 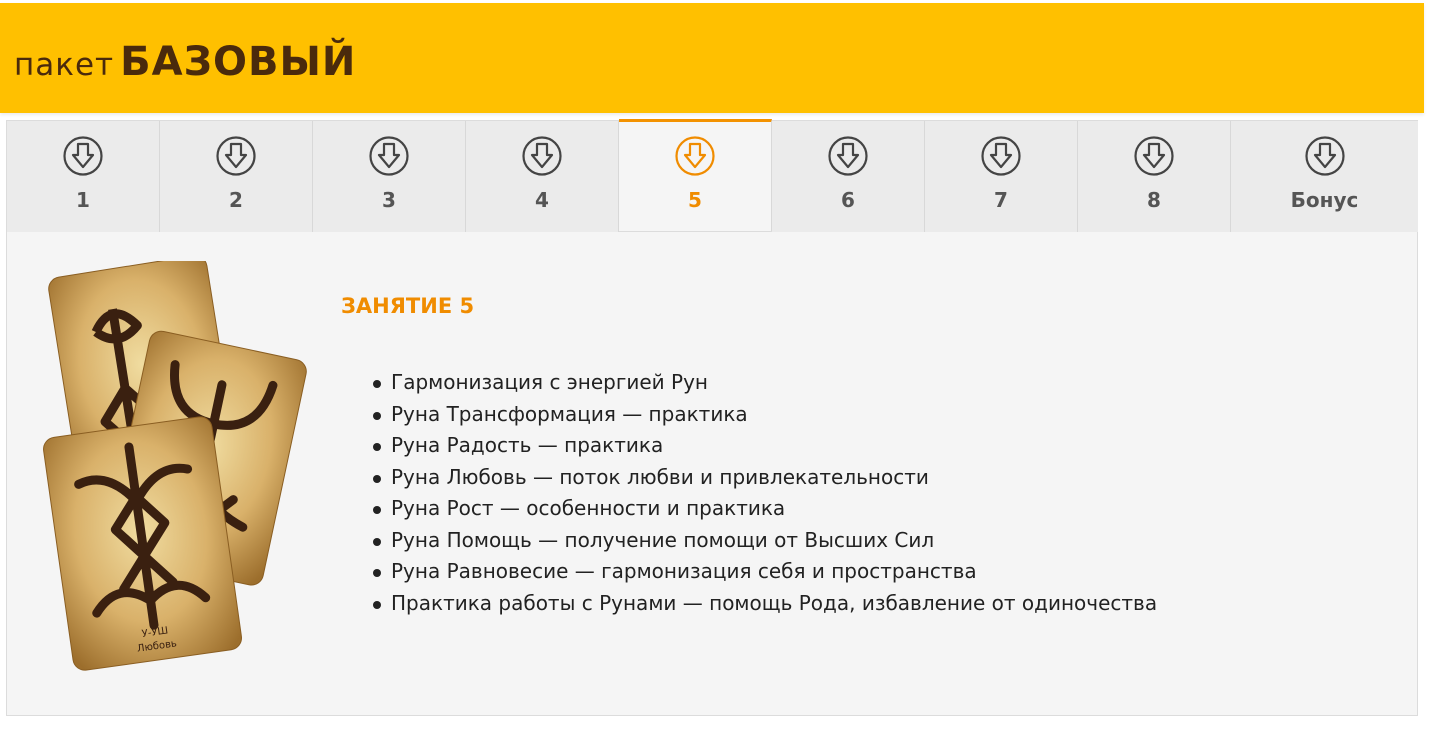 What do you see at coordinates (1001, 200) in the screenshot?
I see `tab-label: 7` at bounding box center [1001, 200].